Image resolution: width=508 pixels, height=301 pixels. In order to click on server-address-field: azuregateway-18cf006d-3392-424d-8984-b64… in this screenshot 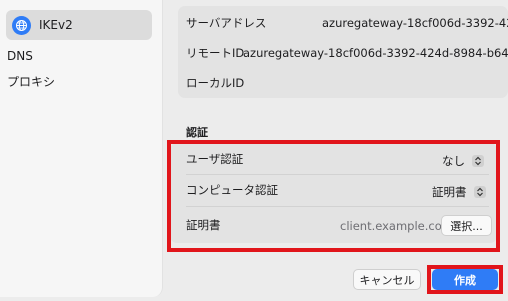, I will do `click(415, 23)`.